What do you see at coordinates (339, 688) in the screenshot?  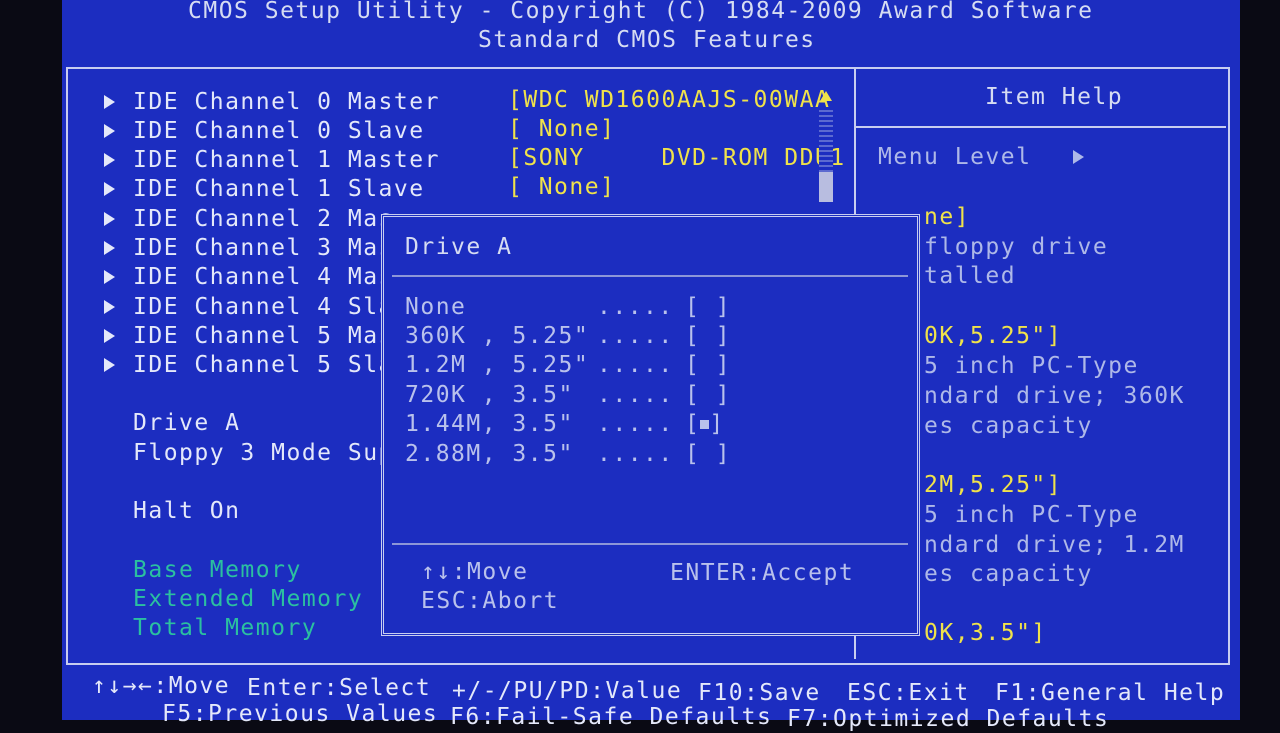 I see `footer-hint-select: Enter:Select` at bounding box center [339, 688].